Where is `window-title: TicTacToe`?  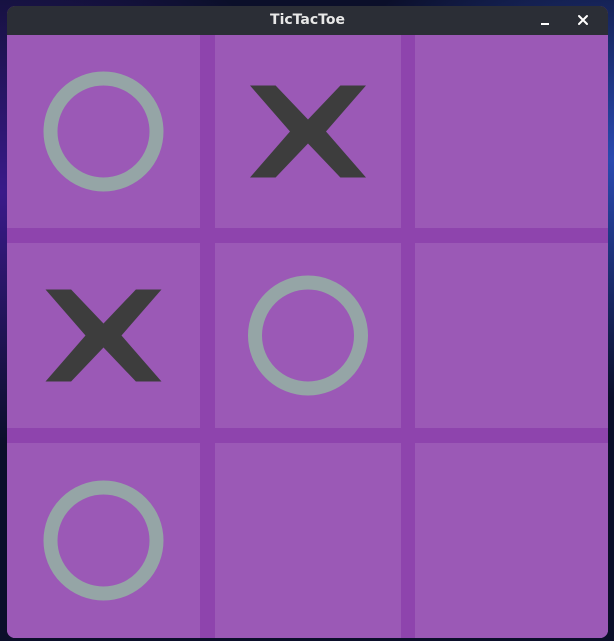 window-title: TicTacToe is located at coordinates (307, 20).